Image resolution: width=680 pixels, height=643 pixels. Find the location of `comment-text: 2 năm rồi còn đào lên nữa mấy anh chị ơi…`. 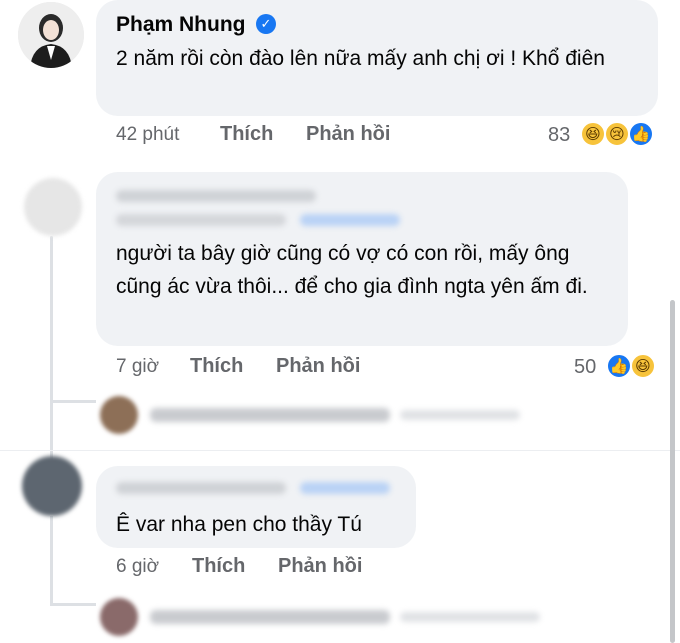

comment-text: 2 năm rồi còn đào lên nữa mấy anh chị ơi… is located at coordinates (360, 58).